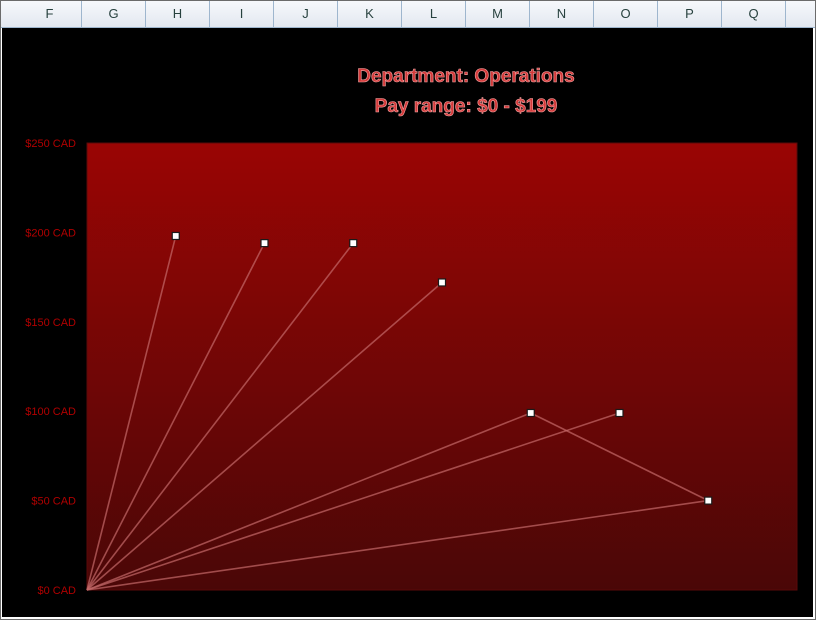 The width and height of the screenshot is (816, 620). I want to click on y-tick-label: $250 CAD, so click(50, 144).